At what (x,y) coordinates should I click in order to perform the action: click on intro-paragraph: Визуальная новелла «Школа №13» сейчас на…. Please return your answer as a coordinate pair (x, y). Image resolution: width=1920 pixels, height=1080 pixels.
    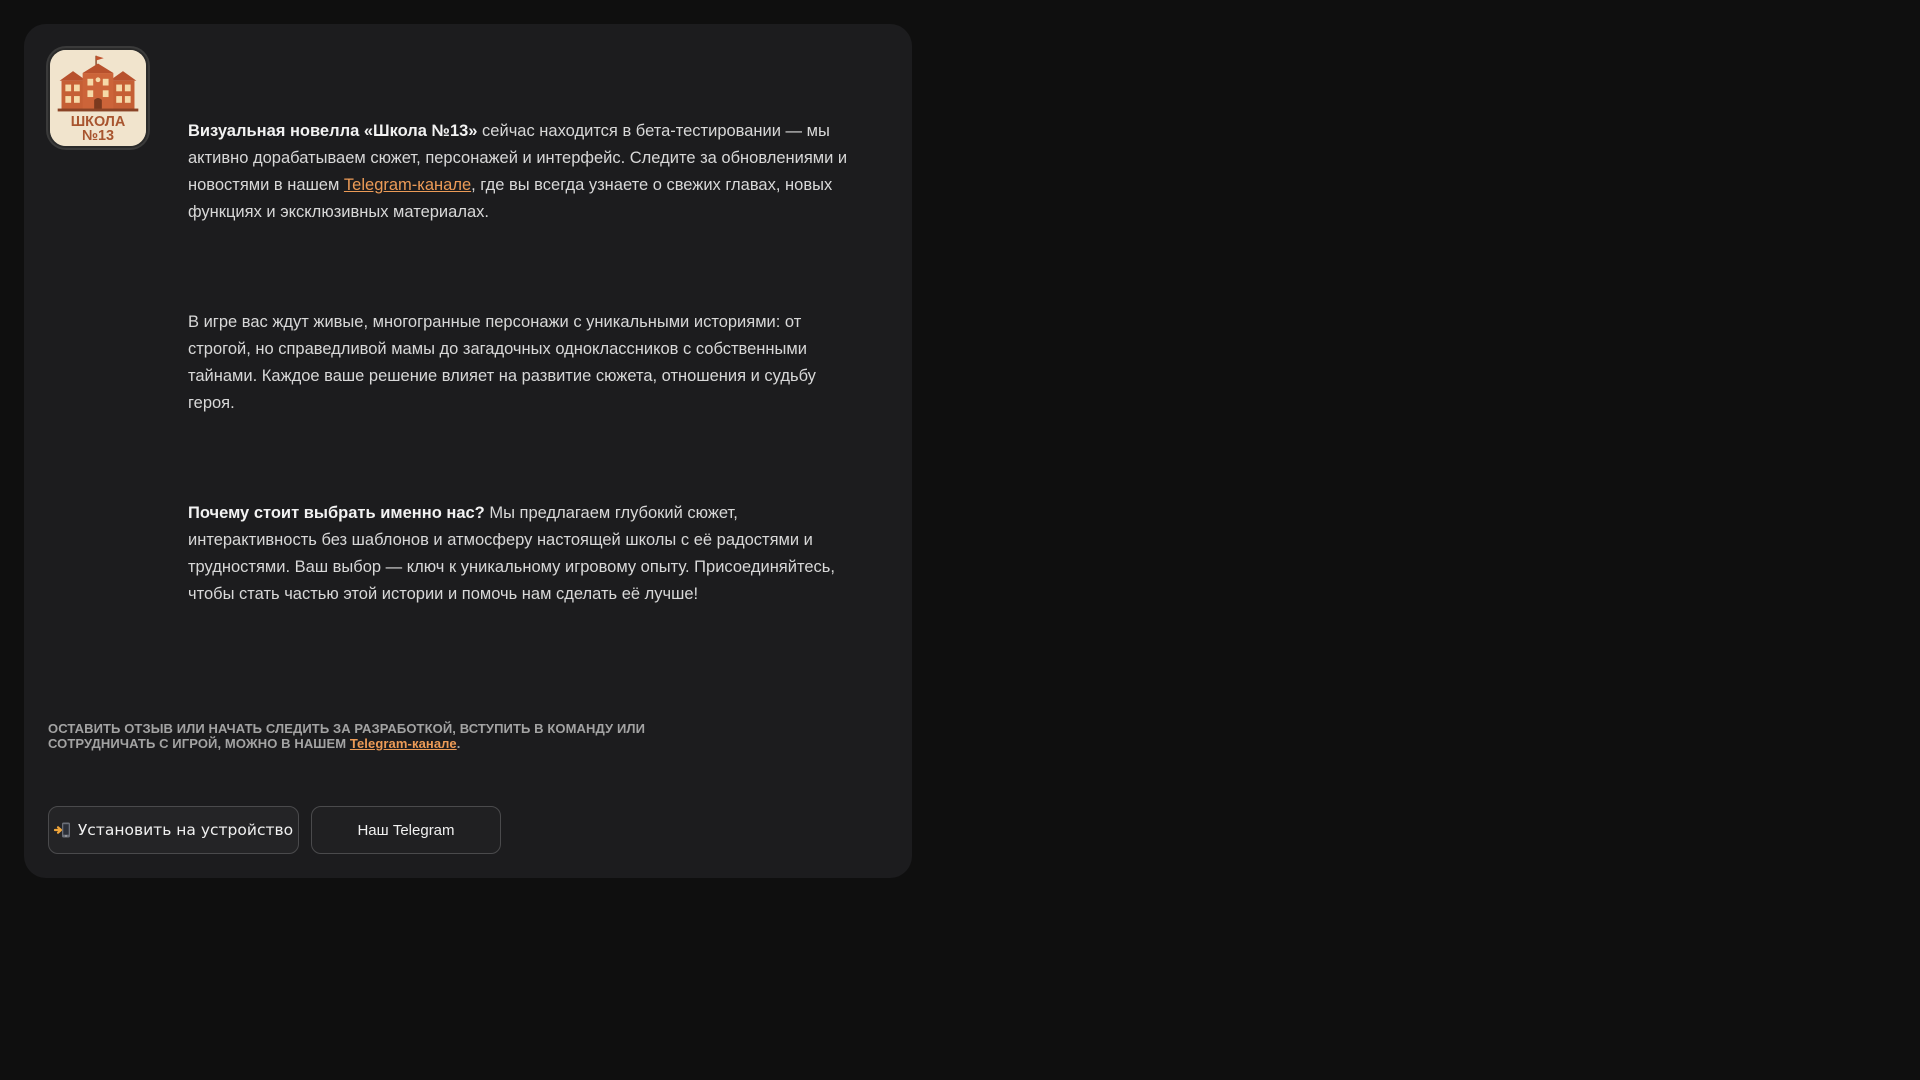
    Looking at the image, I should click on (523, 172).